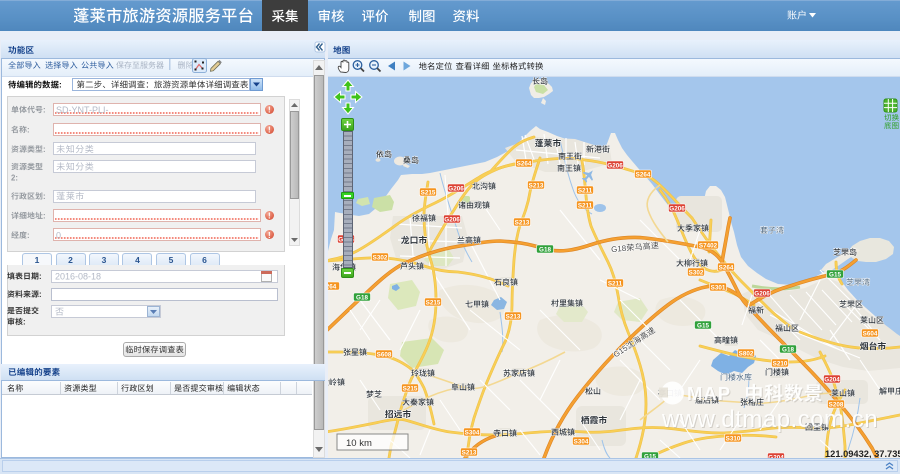 The height and width of the screenshot is (474, 900). Describe the element at coordinates (104, 260) in the screenshot. I see `svg-text: 3` at that location.